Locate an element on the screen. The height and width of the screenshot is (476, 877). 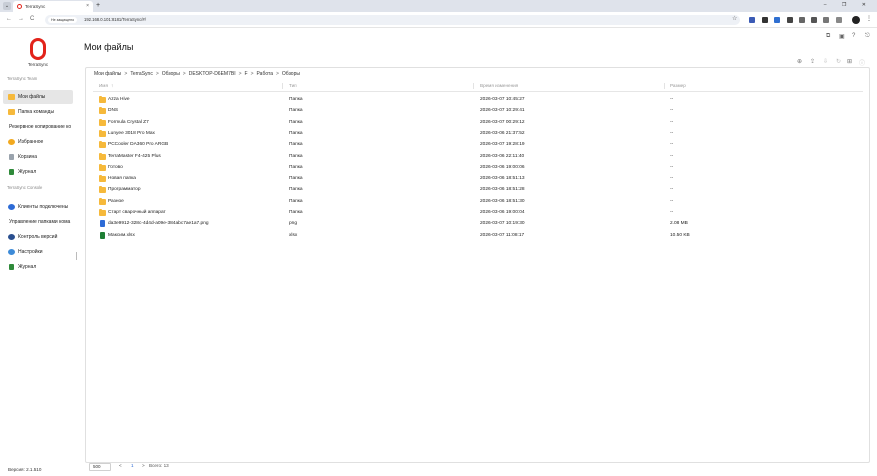
table-row: Программатор Папка 2026-03-06 18:51:28 -- is located at coordinates (478, 190).